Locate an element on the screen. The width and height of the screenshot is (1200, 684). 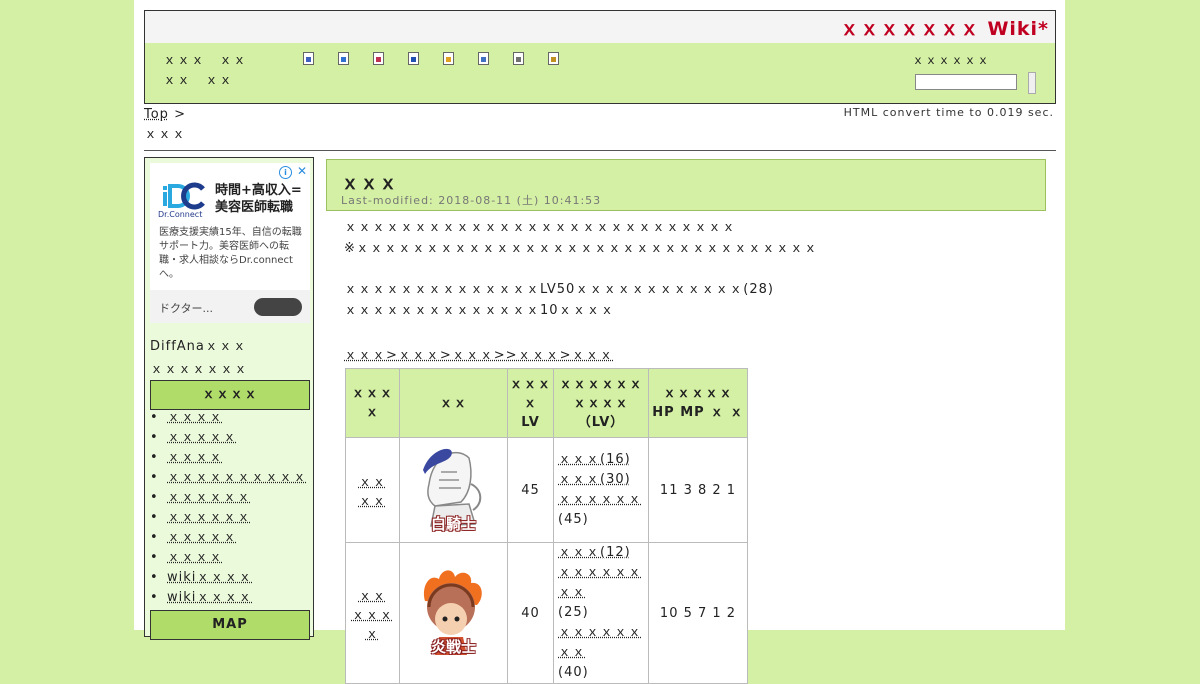
breadcrumb: Top > ｘｘｘ is located at coordinates (165, 125).